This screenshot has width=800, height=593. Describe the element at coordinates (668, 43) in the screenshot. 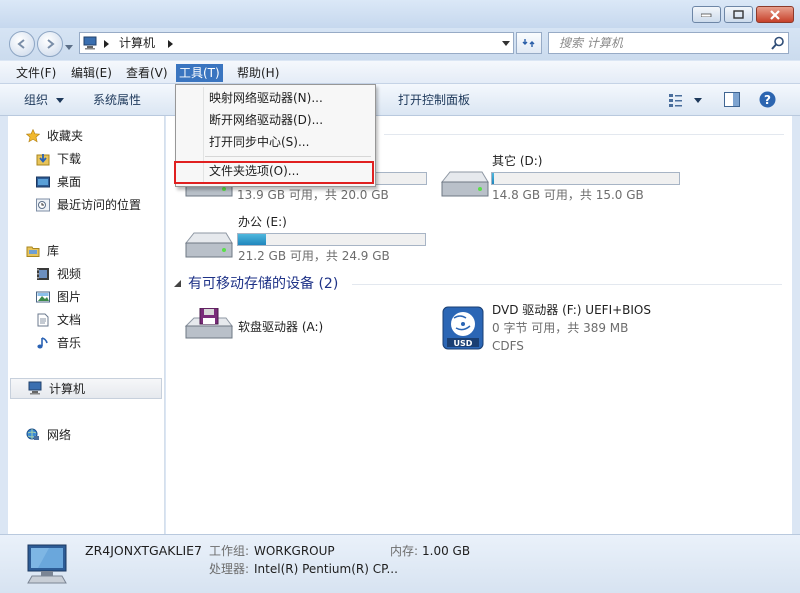

I see `search-box: 搜索 计算机` at that location.